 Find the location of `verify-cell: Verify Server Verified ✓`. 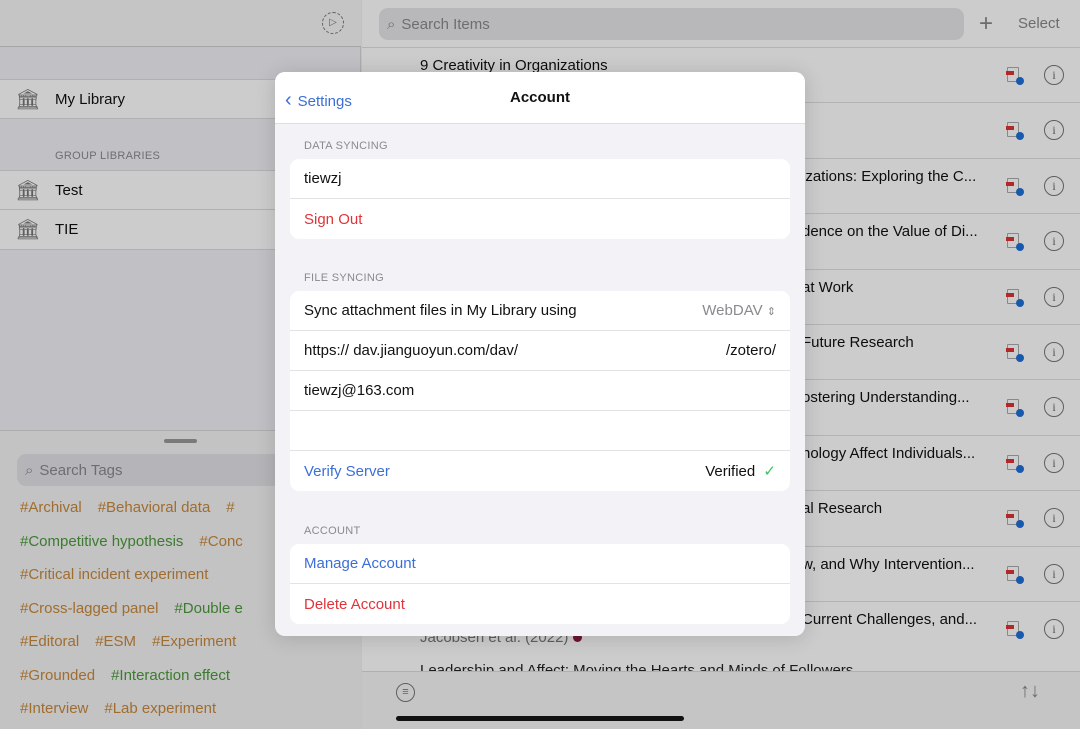

verify-cell: Verify Server Verified ✓ is located at coordinates (540, 471).